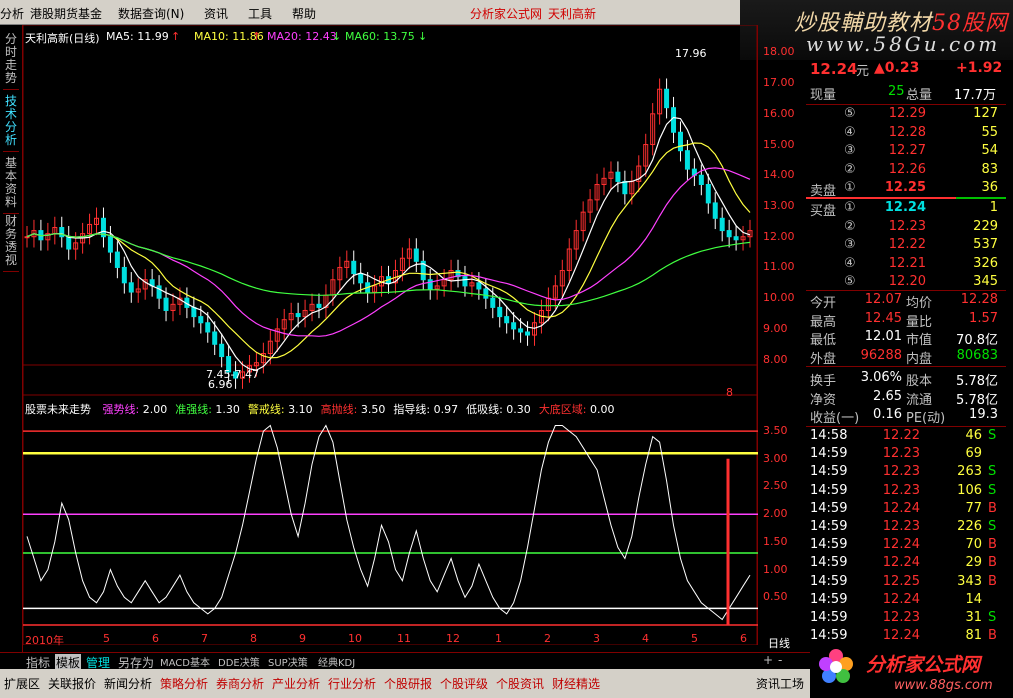 The width and height of the screenshot is (1013, 698). What do you see at coordinates (906, 583) in the screenshot?
I see `quote-row: 14:59 12.25 343 B` at bounding box center [906, 583].